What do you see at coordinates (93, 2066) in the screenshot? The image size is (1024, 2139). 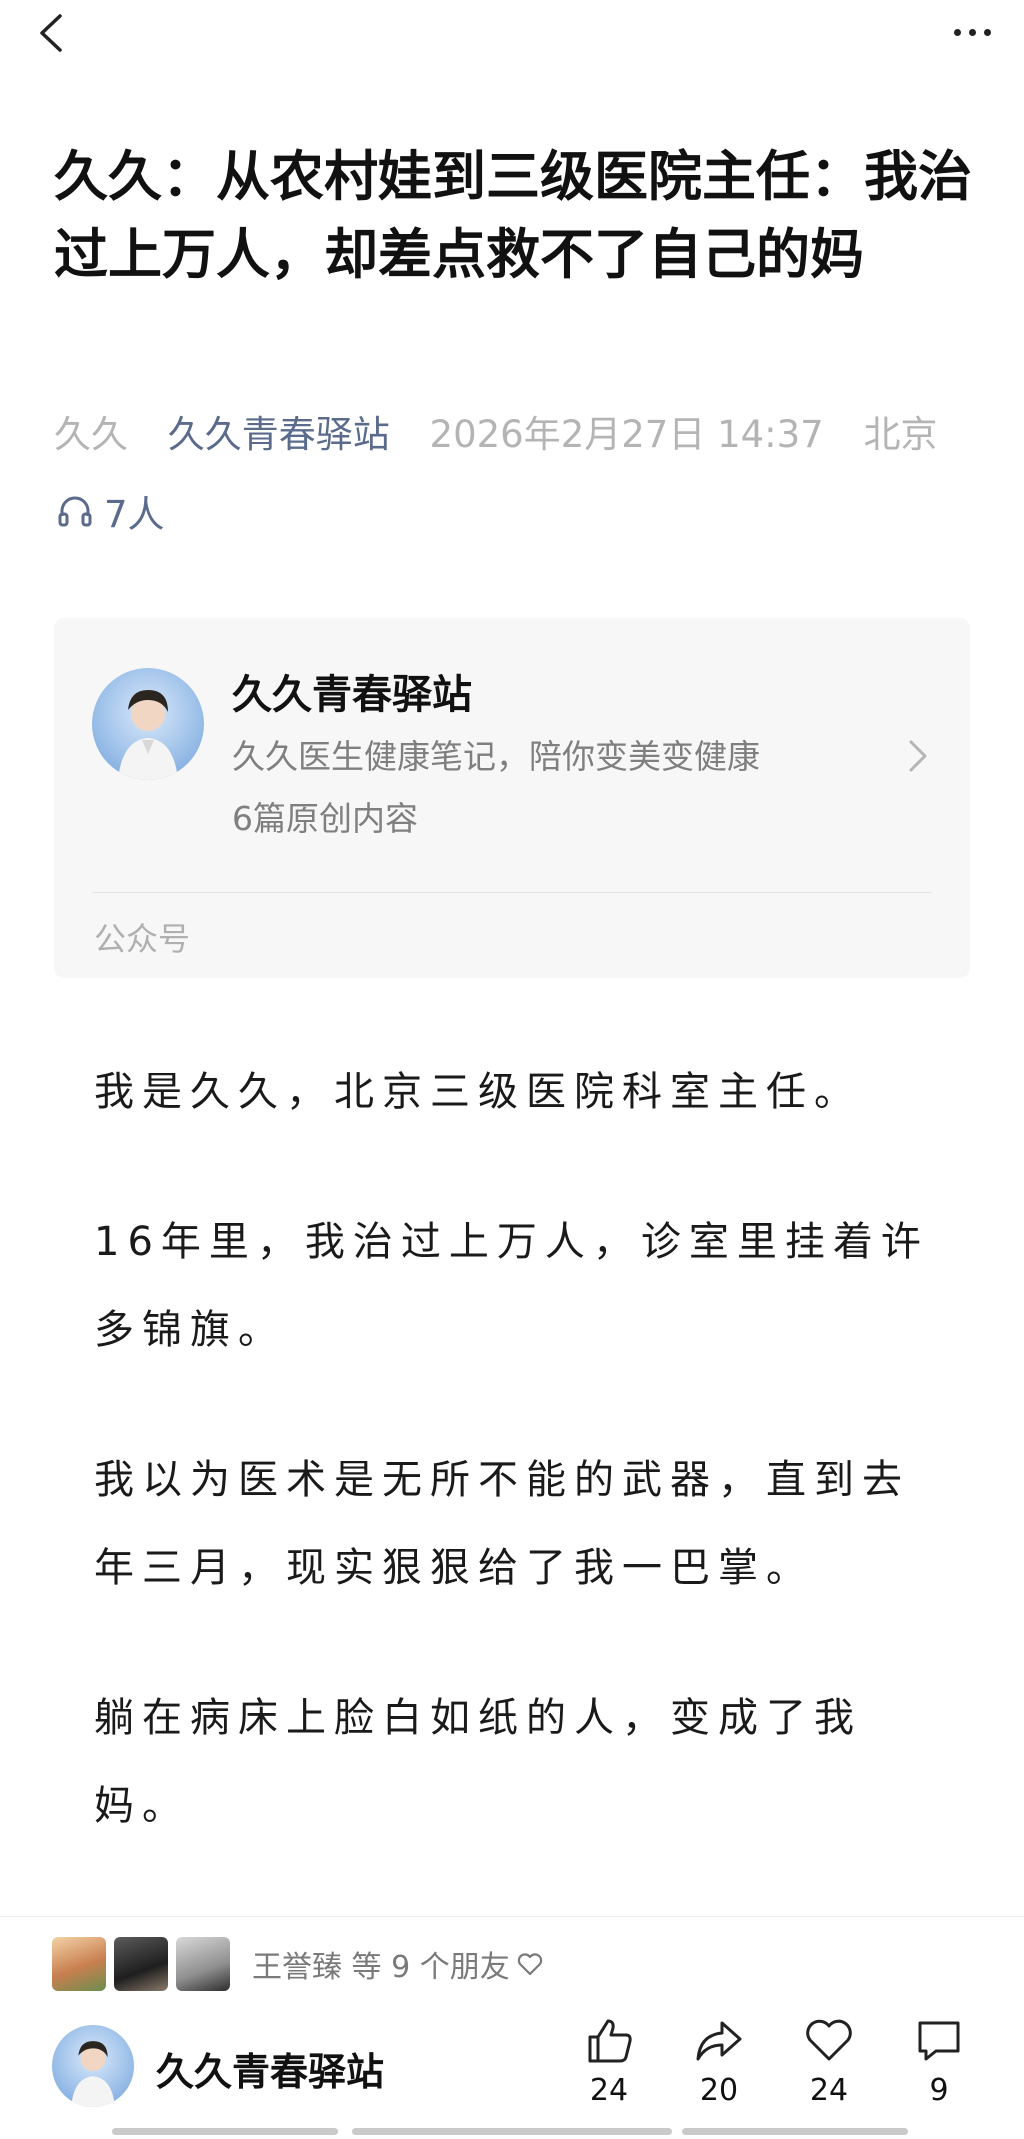 I see `bottom-account-avatar` at bounding box center [93, 2066].